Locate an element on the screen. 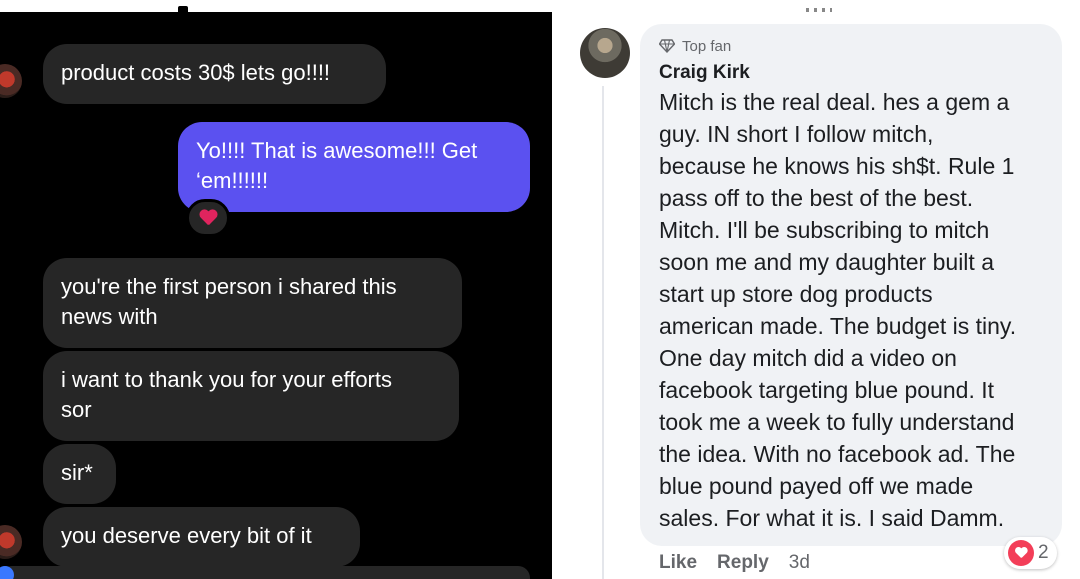 The image size is (1080, 579). reaction-summary: 2 is located at coordinates (1030, 553).